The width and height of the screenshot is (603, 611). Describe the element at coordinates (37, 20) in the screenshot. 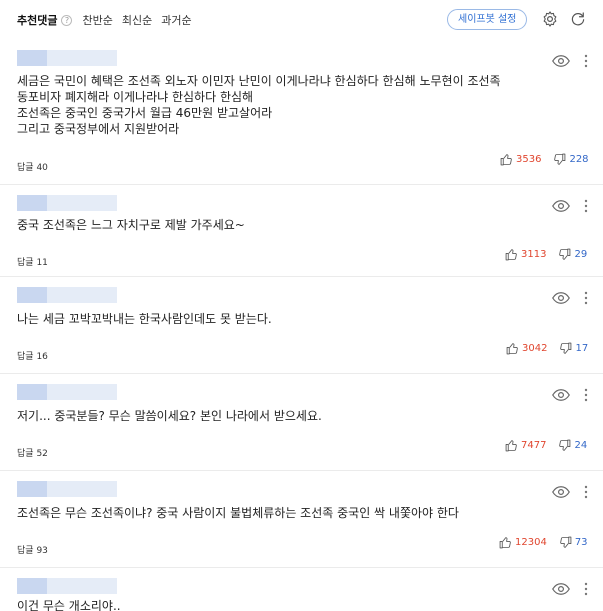

I see `tab-recommended: 추천댓글` at that location.